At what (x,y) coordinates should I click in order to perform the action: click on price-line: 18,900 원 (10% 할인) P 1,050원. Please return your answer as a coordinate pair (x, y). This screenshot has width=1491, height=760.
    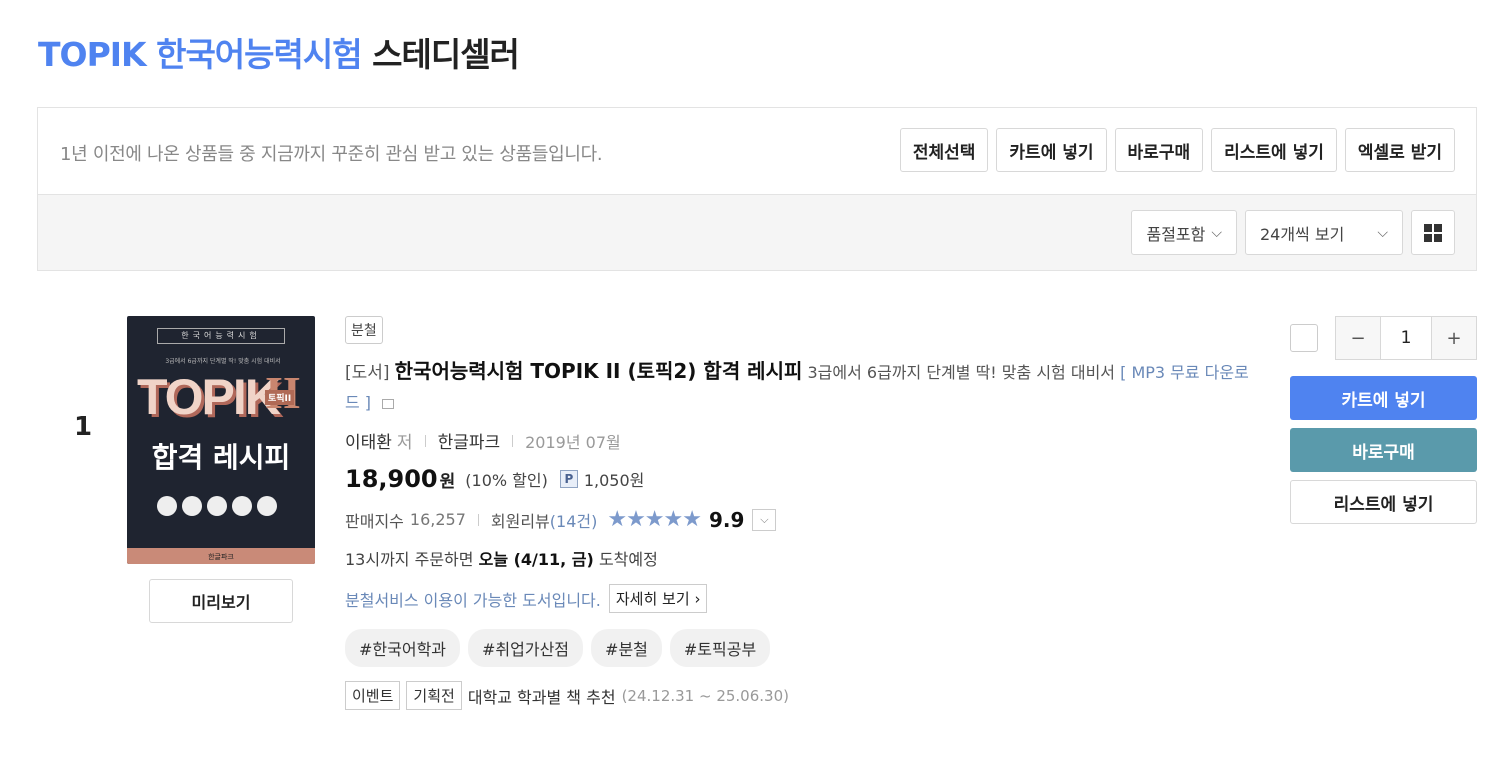
    Looking at the image, I should click on (805, 479).